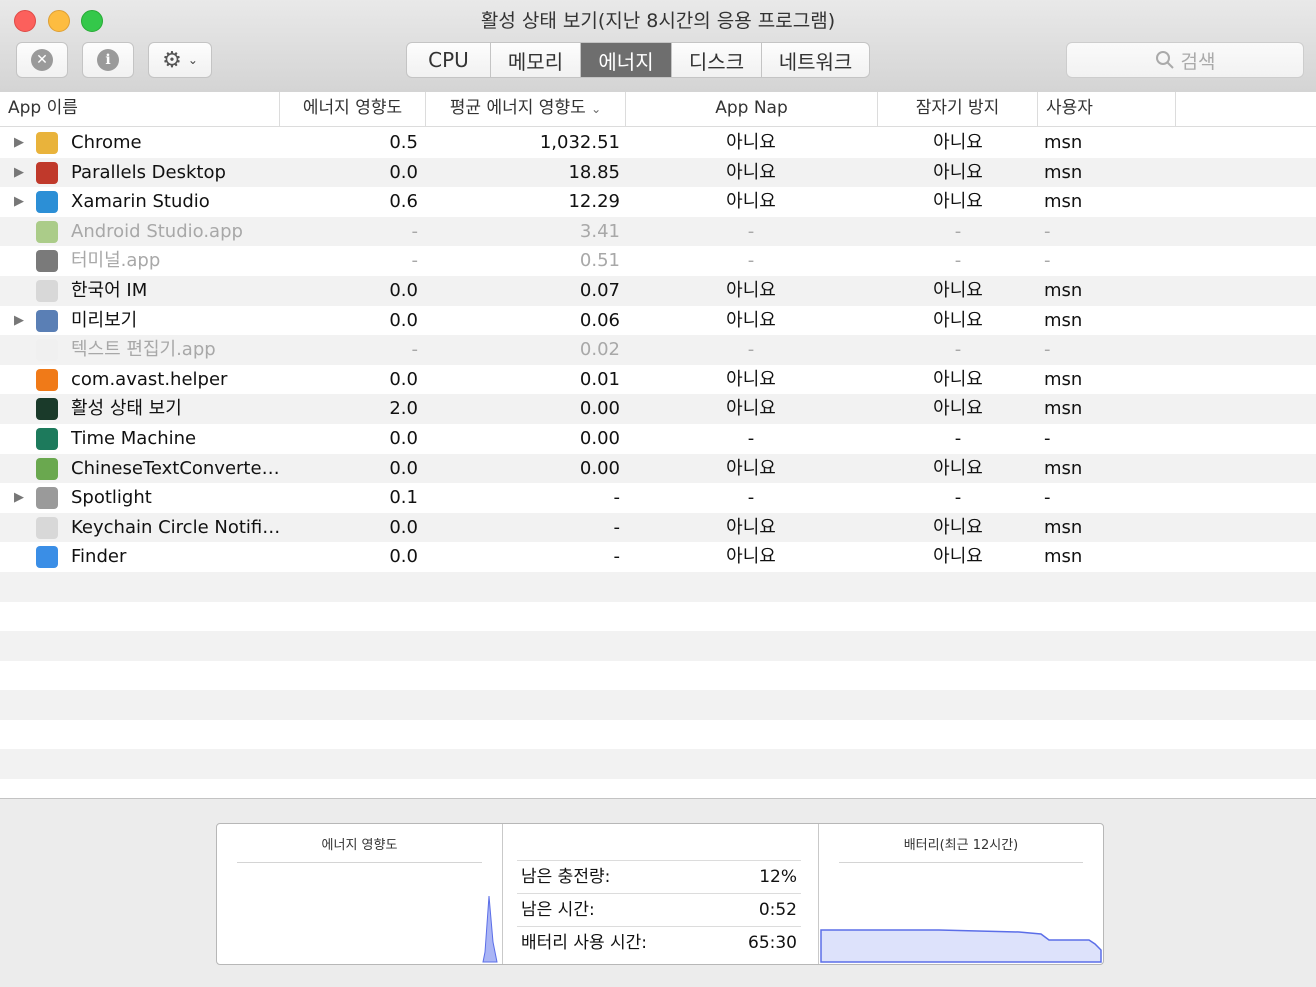  I want to click on avg-energy-impact-value: 0.07, so click(599, 290).